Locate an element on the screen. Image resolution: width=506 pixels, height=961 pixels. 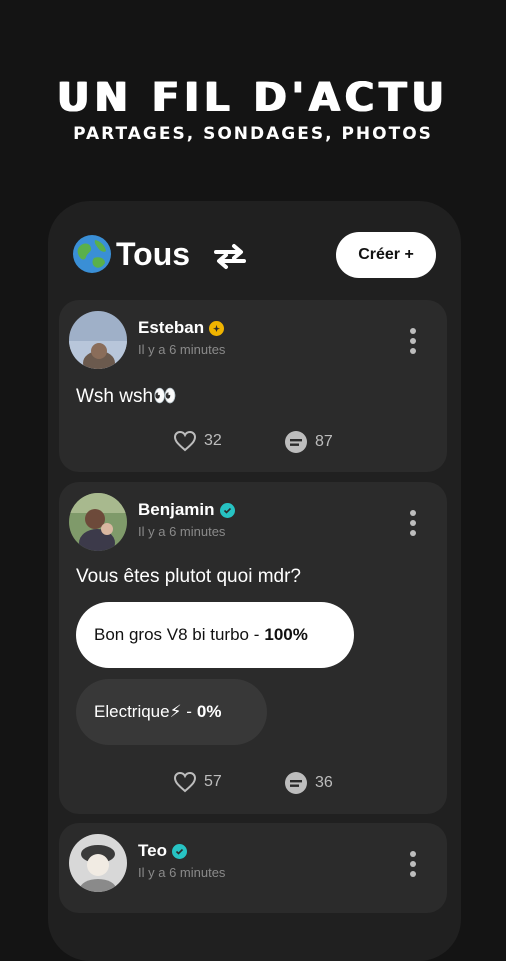
post-card: Esteban Il y a 6 minutes Wsh wsh👀 32 87 is located at coordinates (253, 386).